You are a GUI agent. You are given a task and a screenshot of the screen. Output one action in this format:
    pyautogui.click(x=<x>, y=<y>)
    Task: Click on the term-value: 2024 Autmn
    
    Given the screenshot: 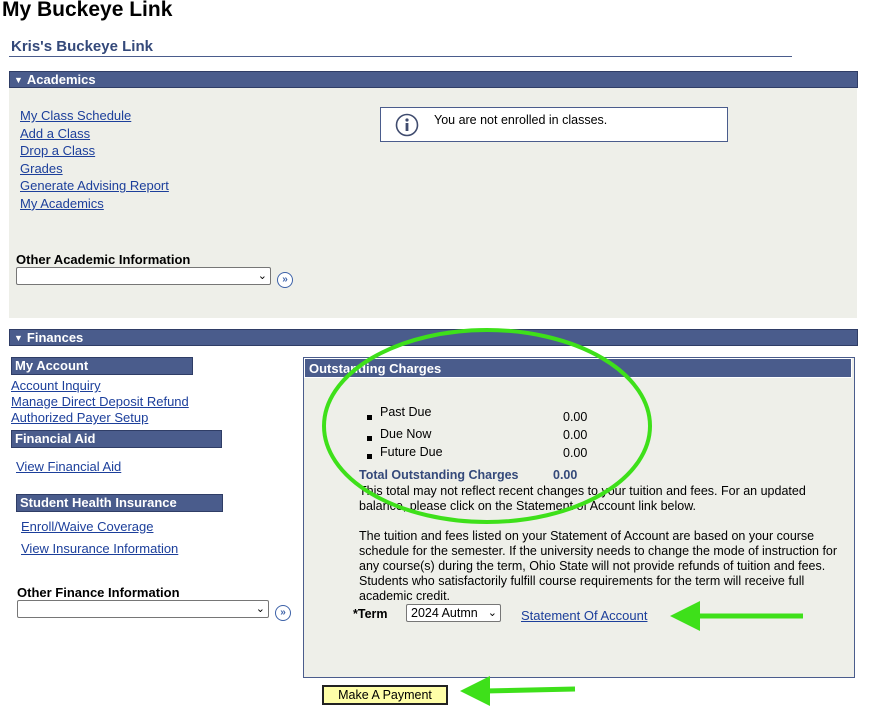 What is the action you would take?
    pyautogui.click(x=444, y=613)
    